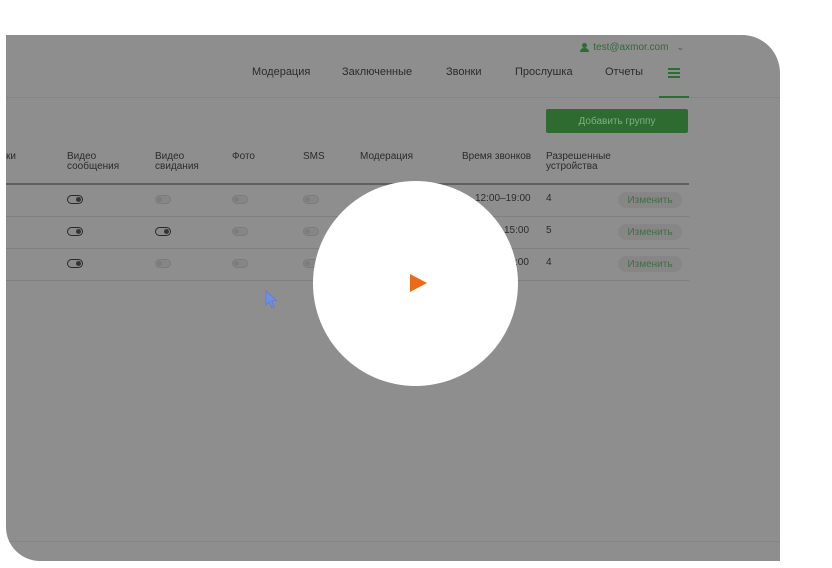 The width and height of the screenshot is (832, 568). I want to click on column-header-allowed-devices: Разрешенные устройства, so click(578, 162).